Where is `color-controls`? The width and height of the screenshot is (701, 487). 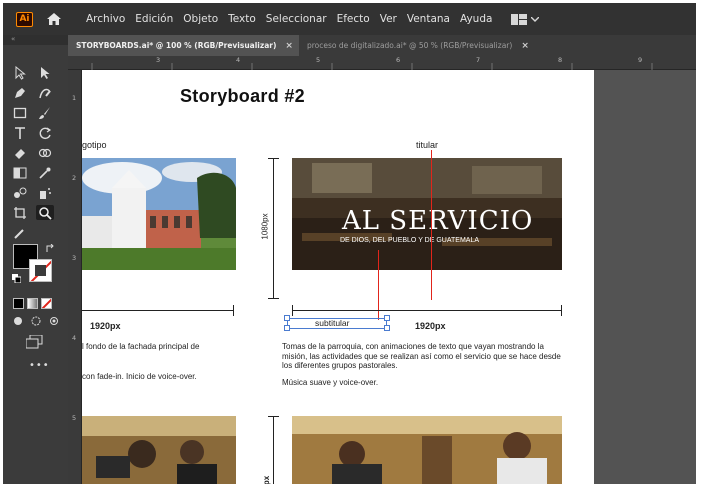 color-controls is located at coordinates (35, 268).